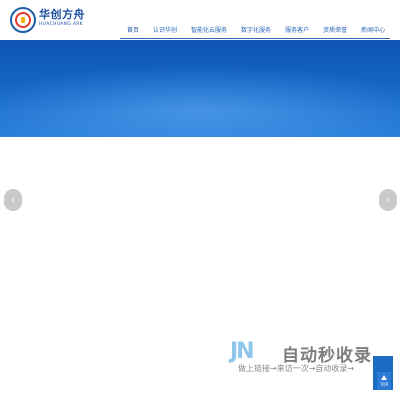  Describe the element at coordinates (335, 20) in the screenshot. I see `nav-item-honors: 资质荣誉` at that location.